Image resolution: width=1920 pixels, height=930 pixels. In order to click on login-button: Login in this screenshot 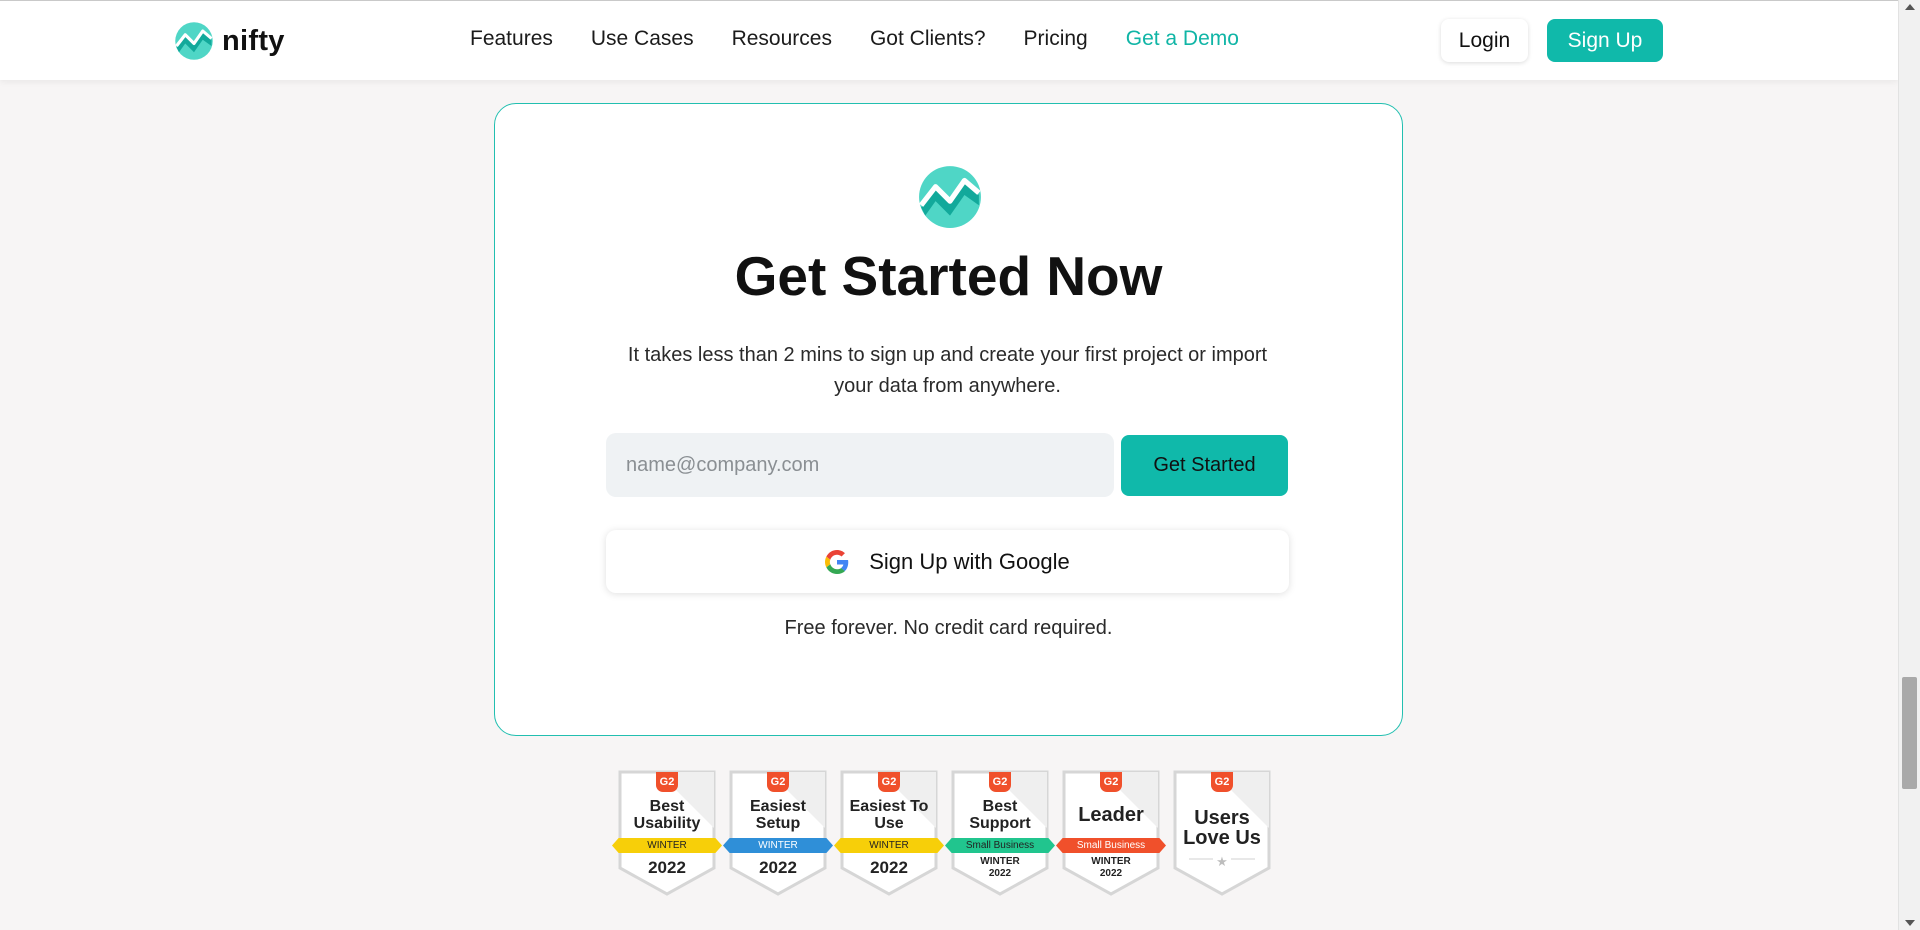, I will do `click(1484, 40)`.